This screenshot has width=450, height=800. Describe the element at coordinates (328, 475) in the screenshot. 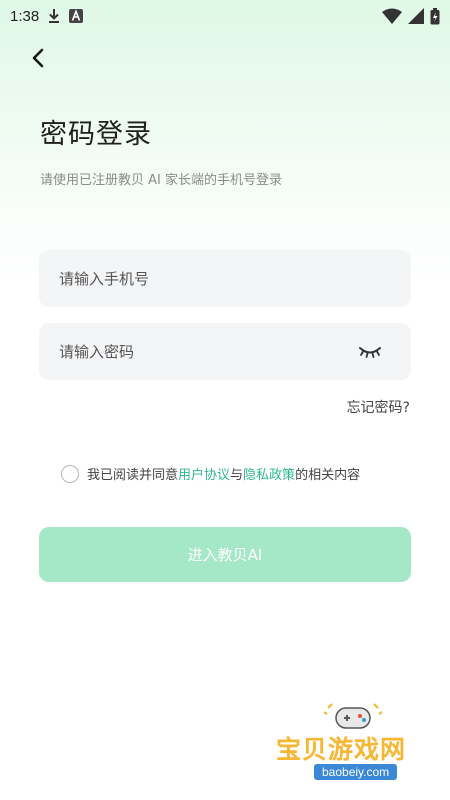

I see `agreement-suffix: 的相关内容` at that location.